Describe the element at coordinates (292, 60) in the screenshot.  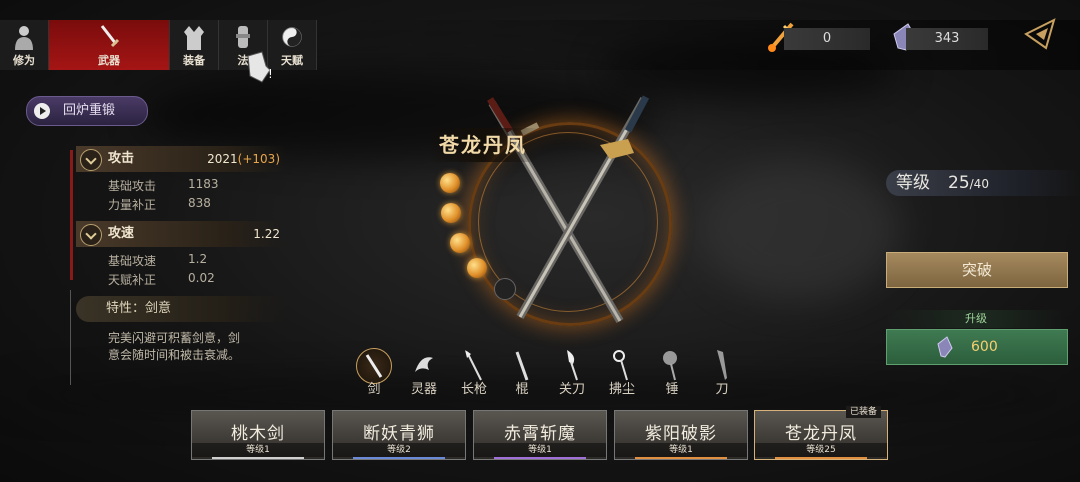
I see `tab-label: 天赋` at that location.